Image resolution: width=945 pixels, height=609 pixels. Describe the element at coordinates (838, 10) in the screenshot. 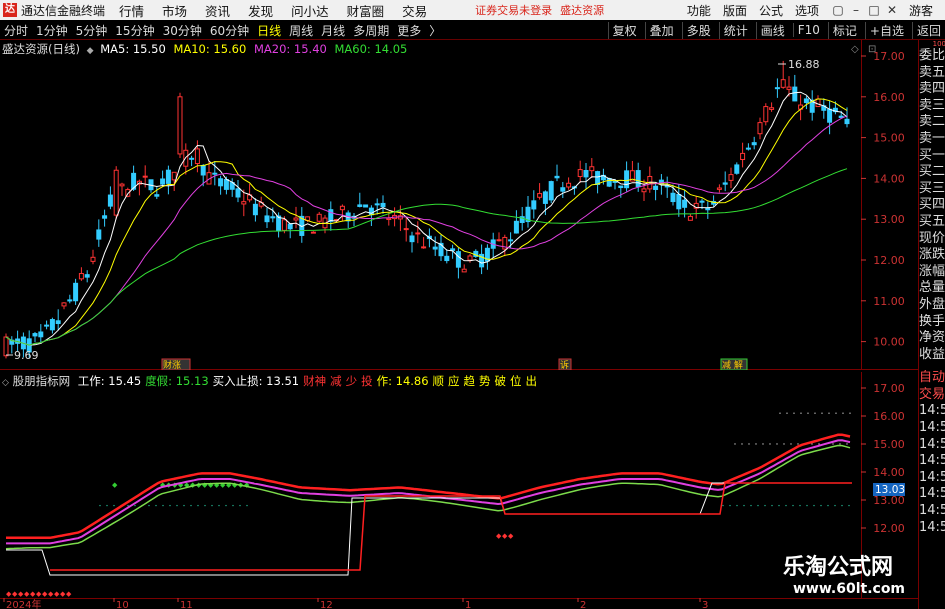

I see `window-menu-icon: ▢` at that location.